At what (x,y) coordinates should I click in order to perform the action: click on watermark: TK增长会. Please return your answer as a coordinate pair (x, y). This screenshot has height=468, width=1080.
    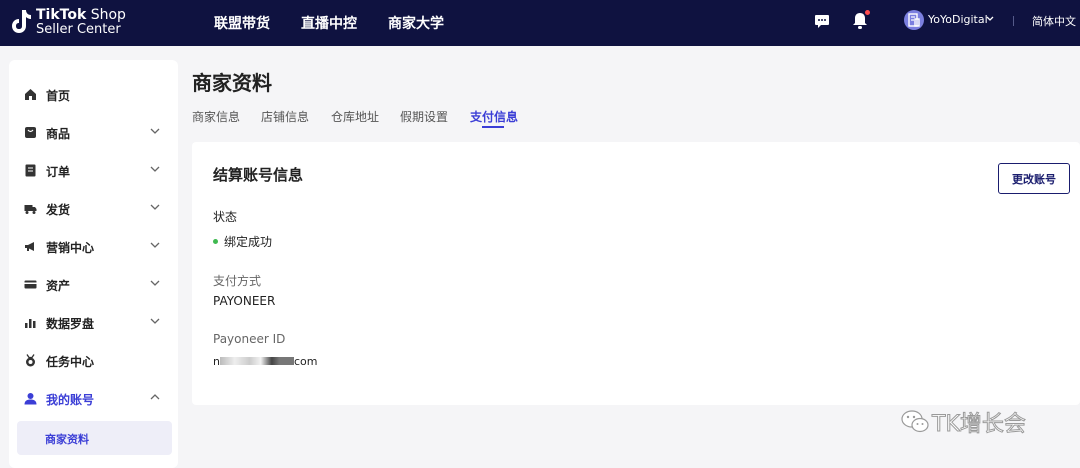
    Looking at the image, I should click on (973, 420).